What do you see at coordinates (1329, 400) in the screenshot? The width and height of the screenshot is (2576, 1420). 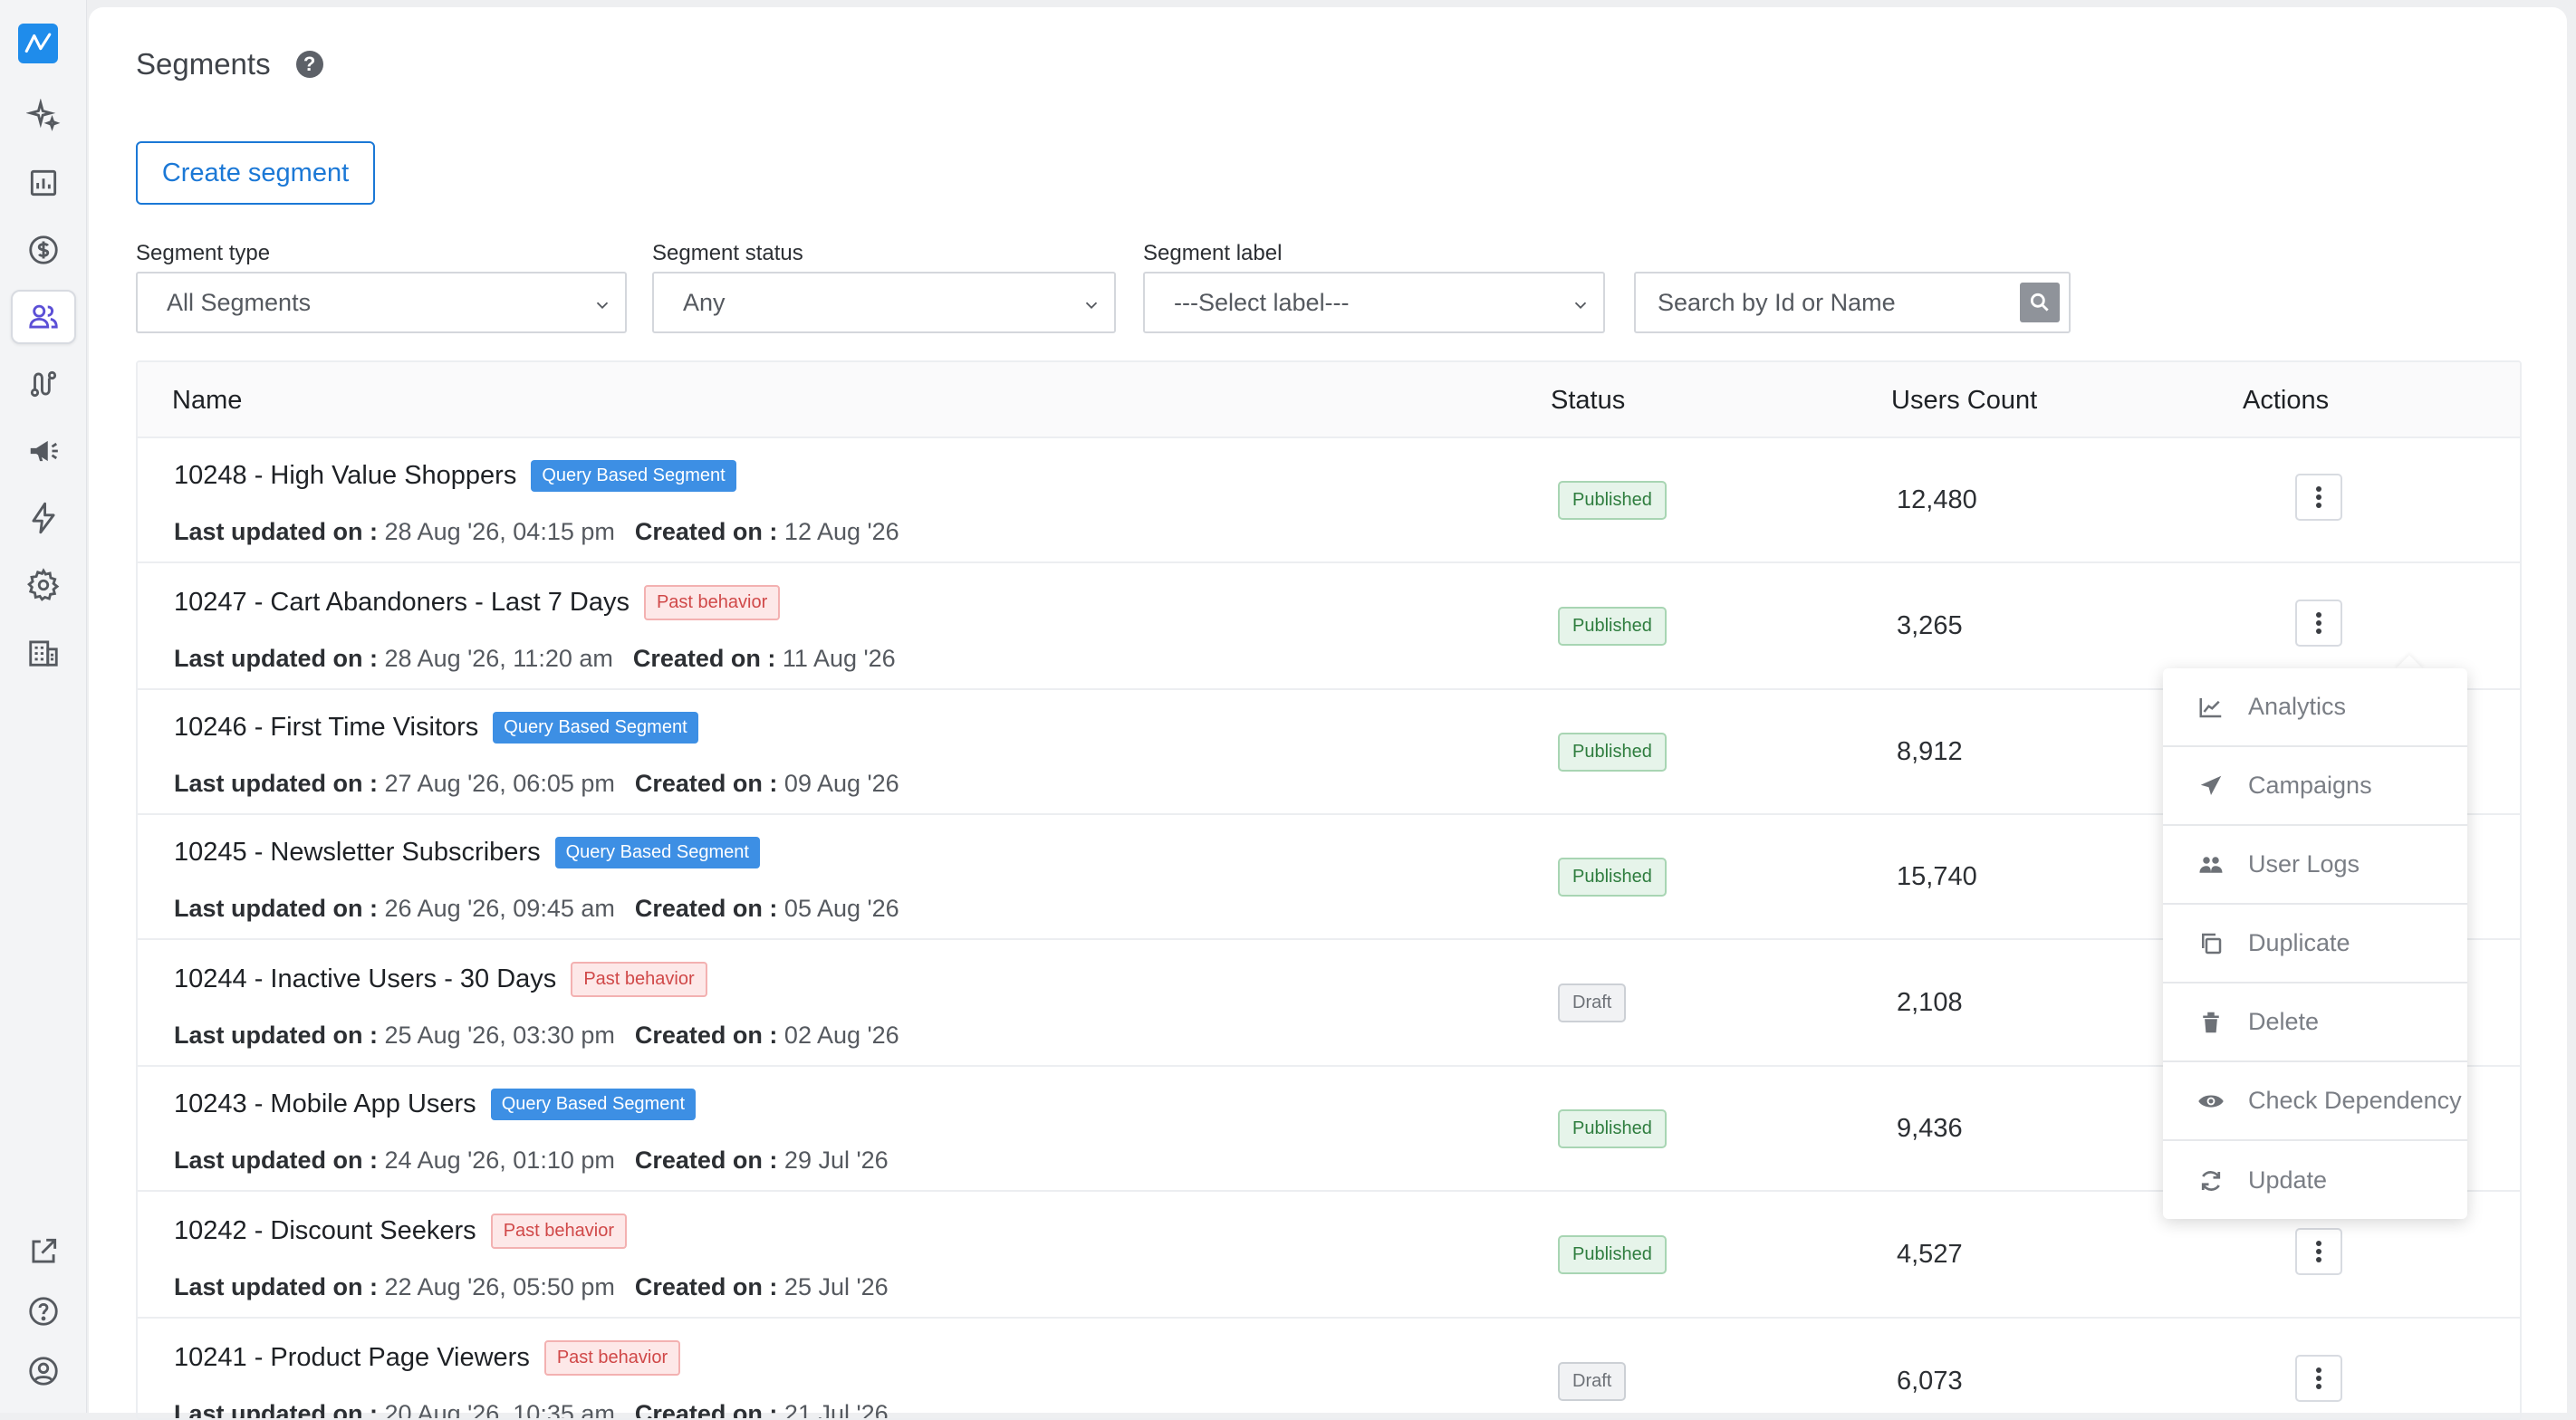 I see `table-header: Name Status Users Count Actions` at bounding box center [1329, 400].